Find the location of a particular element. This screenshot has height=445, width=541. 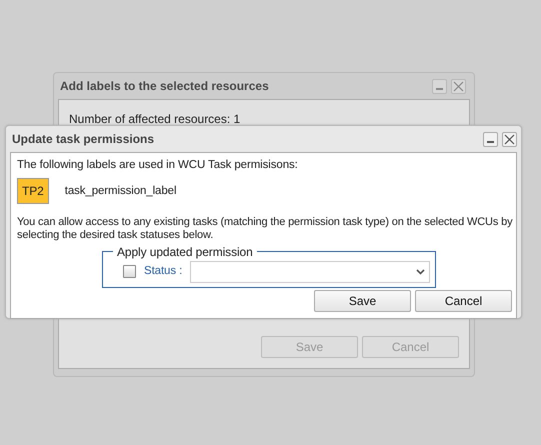

description-text: You can allow access to any existing tasks (matching the permission task type) on the selected WCUs by selecting the desired task statuses below. is located at coordinates (265, 229).